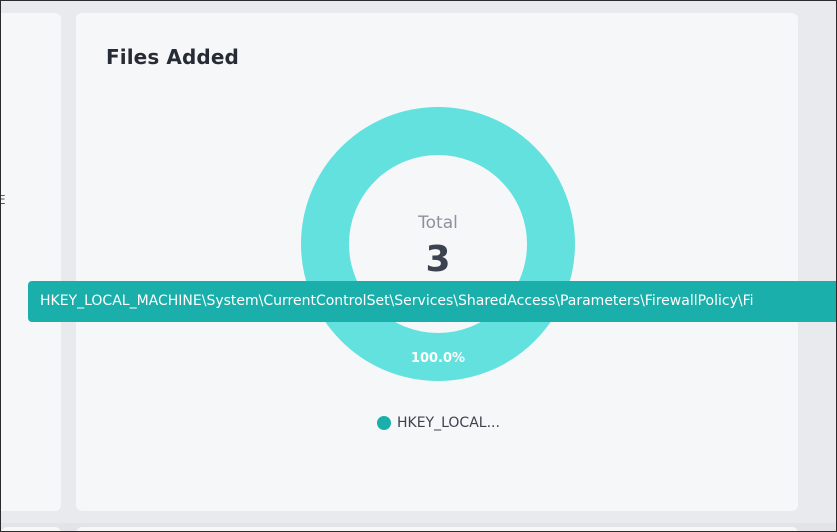 The width and height of the screenshot is (837, 532). What do you see at coordinates (438, 259) in the screenshot?
I see `donut-center-value: 3` at bounding box center [438, 259].